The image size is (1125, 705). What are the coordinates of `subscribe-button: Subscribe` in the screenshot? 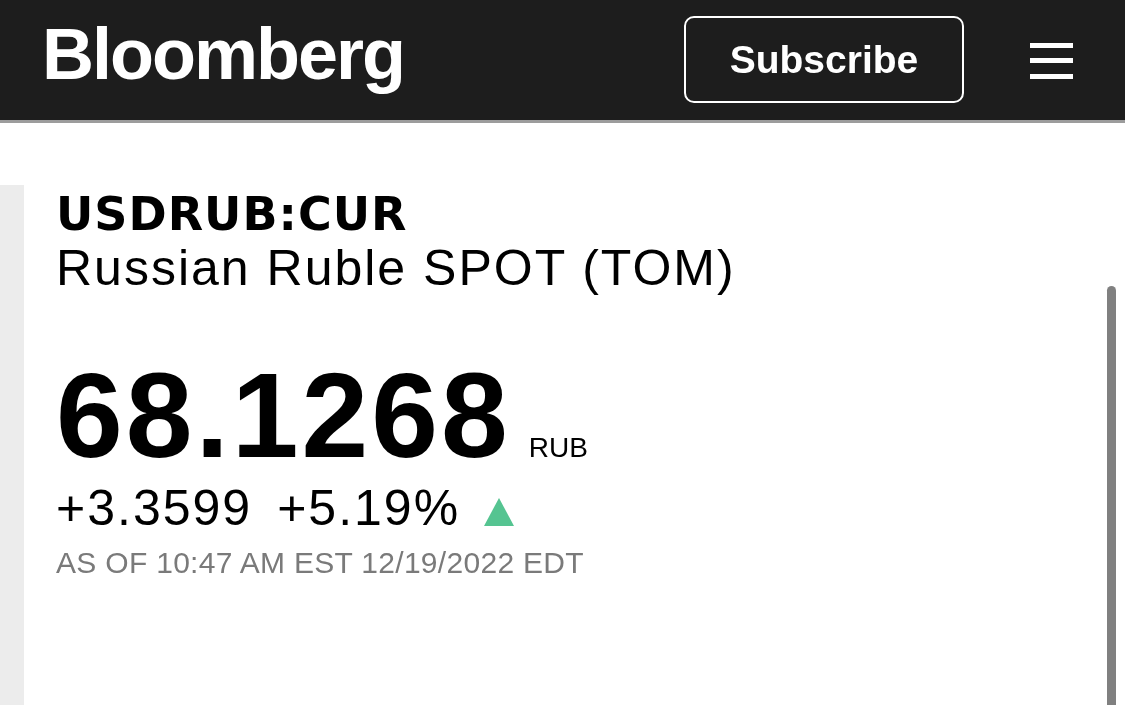 It's located at (824, 59).